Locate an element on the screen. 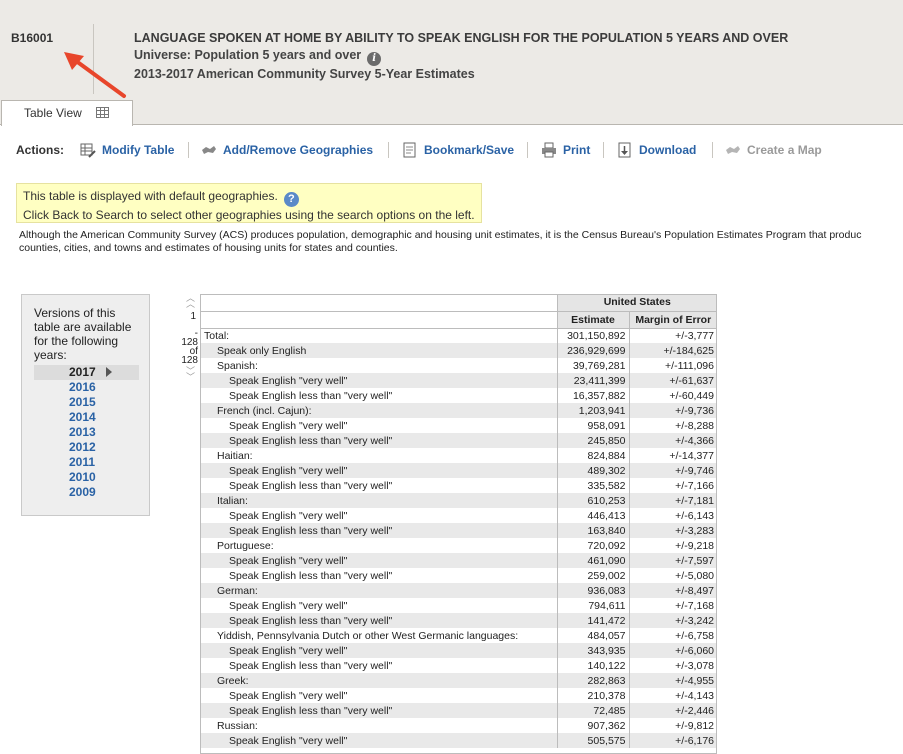 This screenshot has width=903, height=754. row-label: Greek: is located at coordinates (379, 680).